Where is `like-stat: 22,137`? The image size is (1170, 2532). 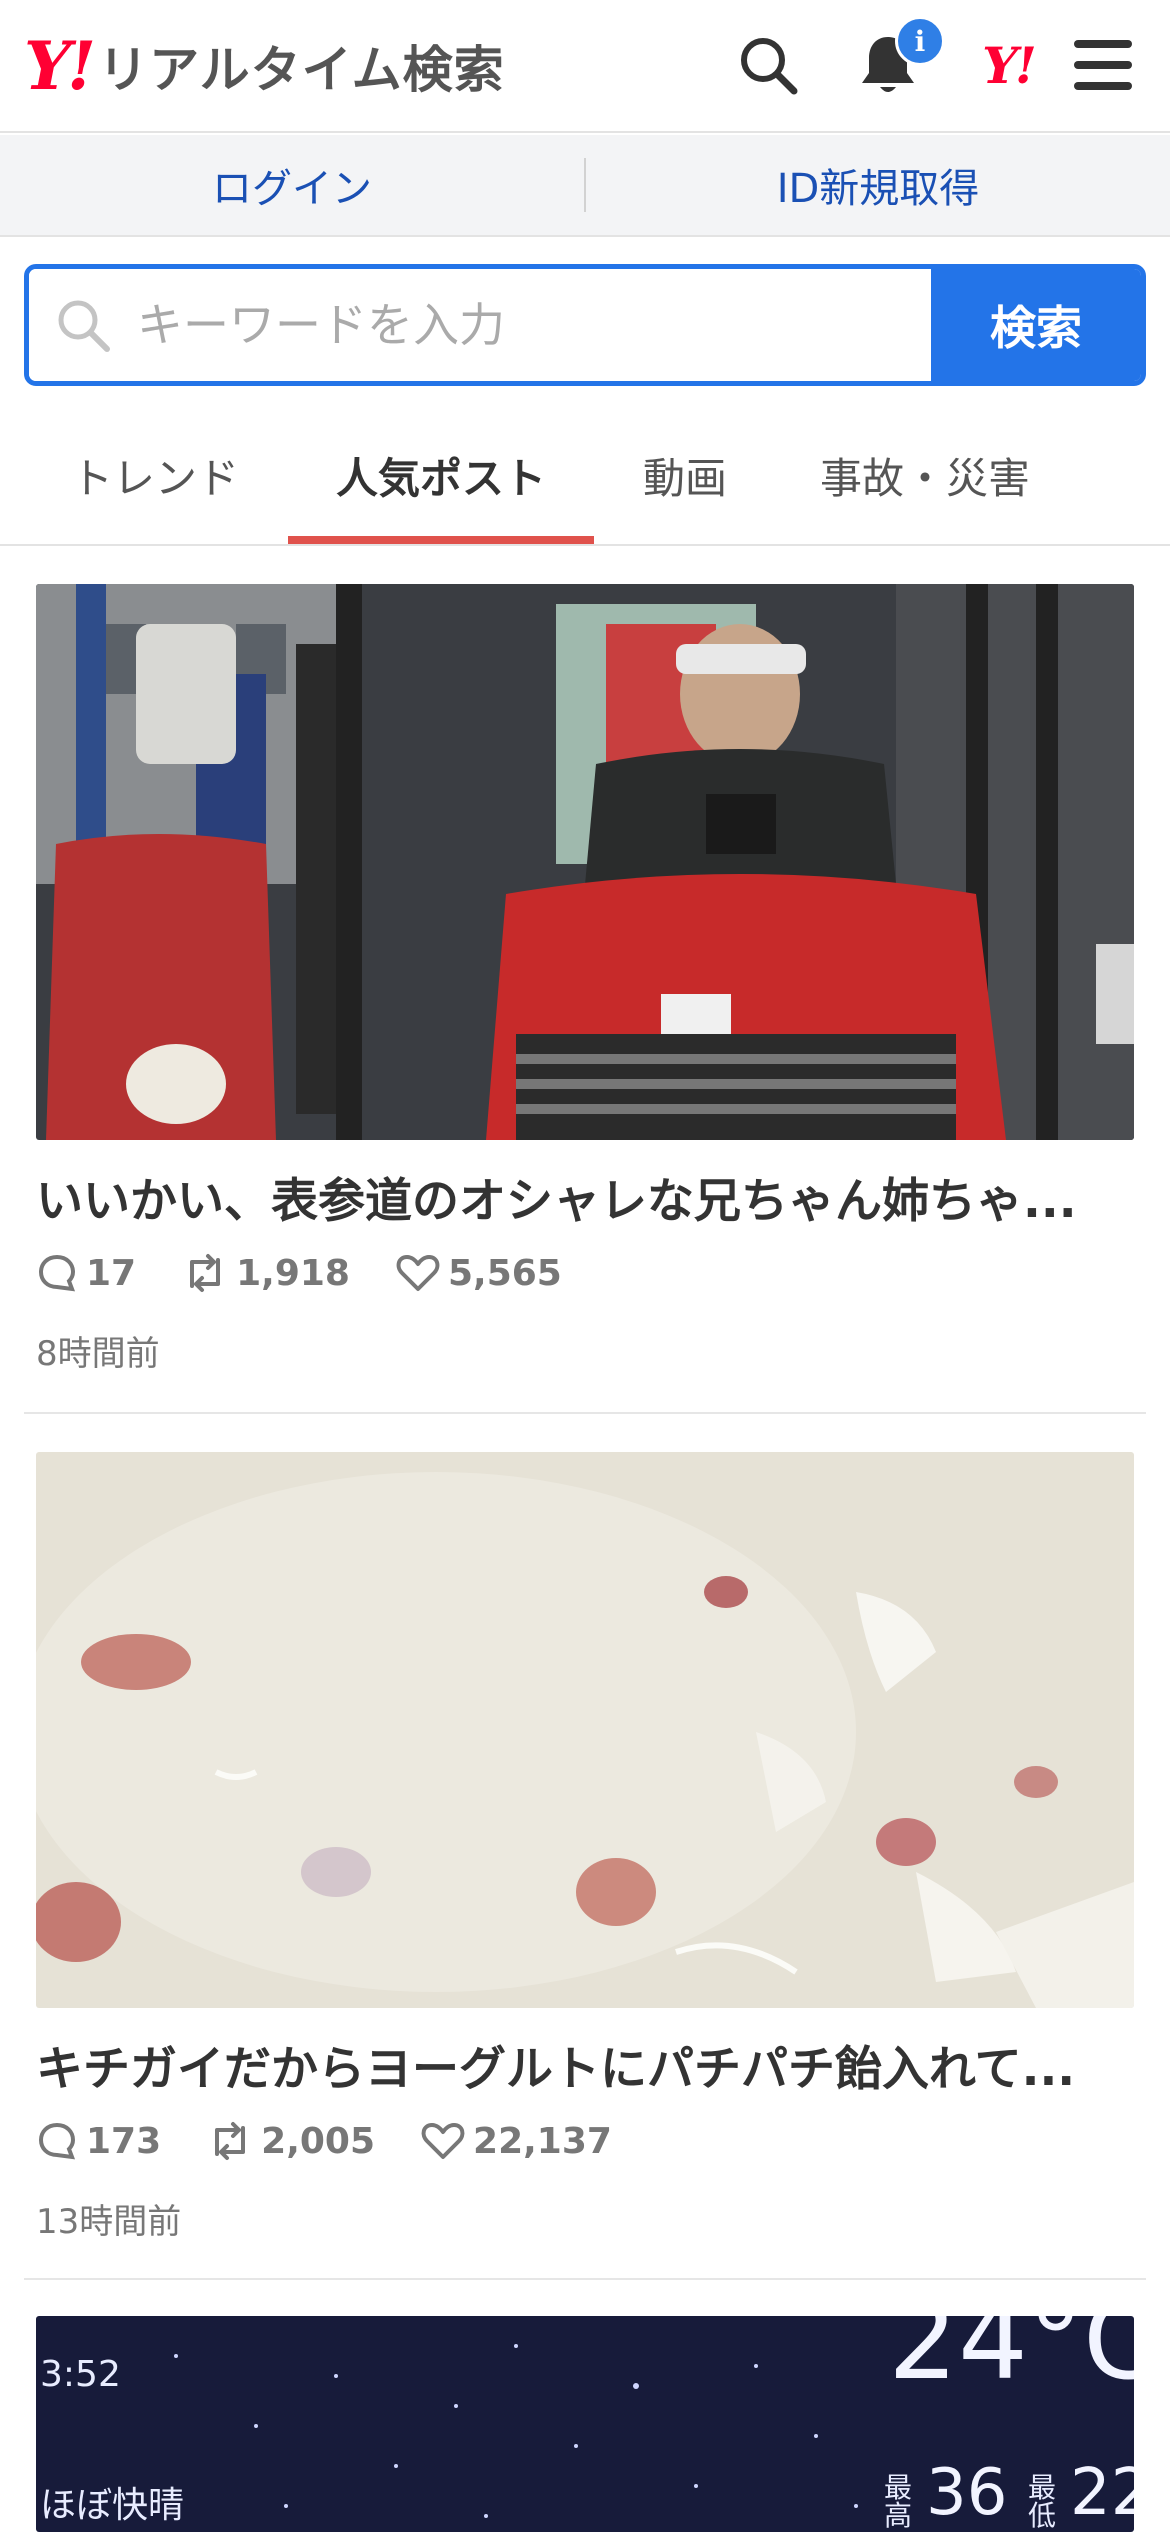 like-stat: 22,137 is located at coordinates (516, 2141).